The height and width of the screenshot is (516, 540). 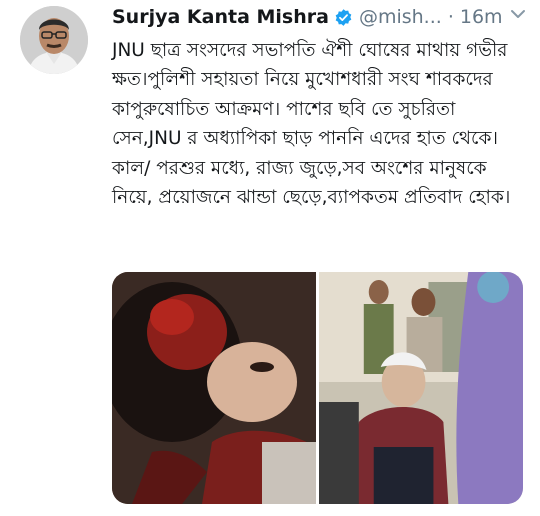 What do you see at coordinates (54, 40) in the screenshot?
I see `avatar` at bounding box center [54, 40].